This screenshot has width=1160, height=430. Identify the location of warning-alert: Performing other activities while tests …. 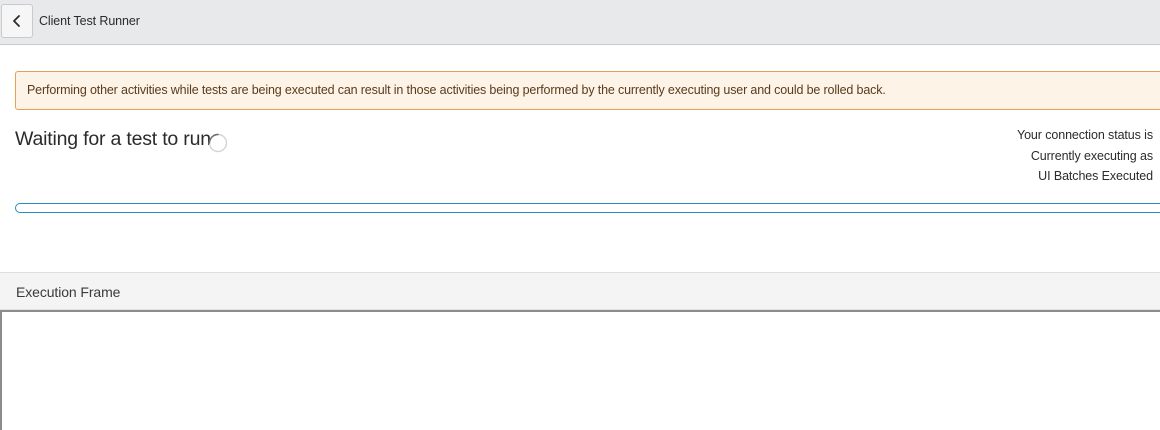
(587, 90).